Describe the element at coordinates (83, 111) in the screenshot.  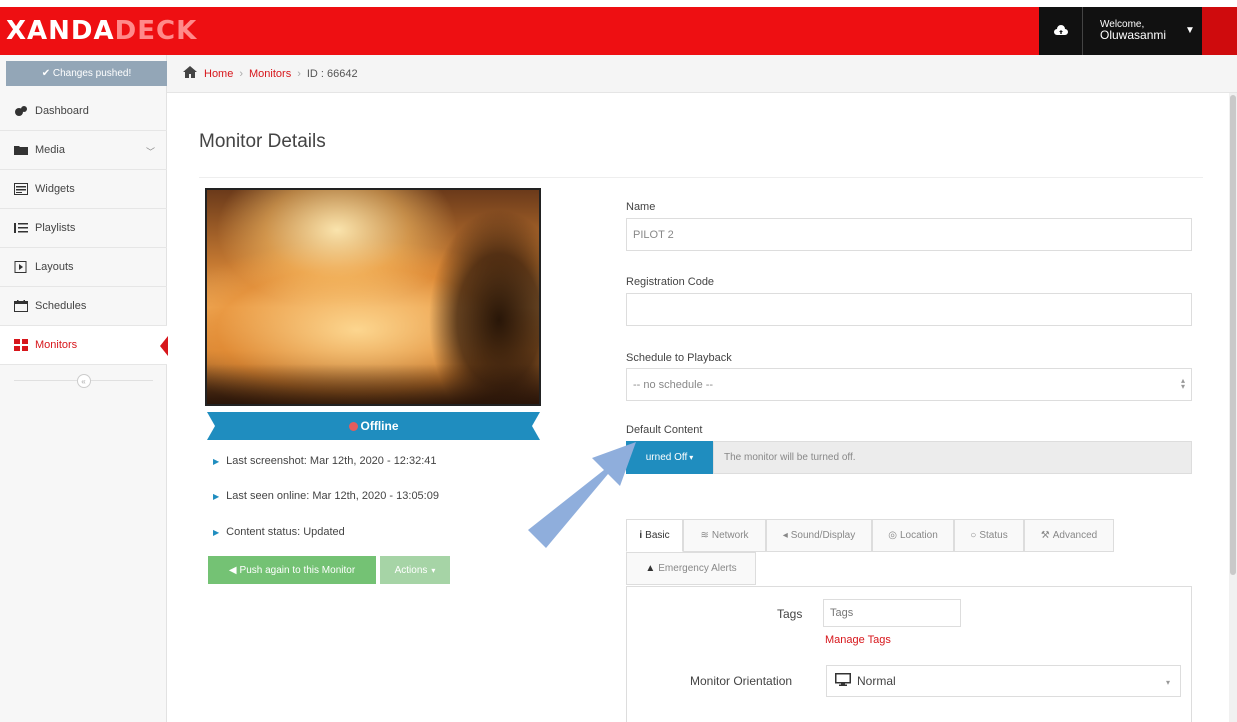
I see `sidebar-item-dashboard: Dashboard` at that location.